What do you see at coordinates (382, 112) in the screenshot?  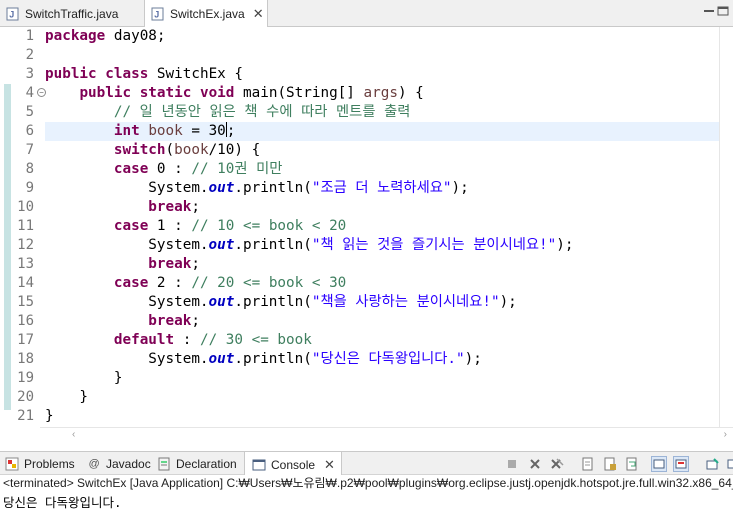 I see `code-line: // 일 년동안 읽은 책 수에 따라 멘트를 출력` at bounding box center [382, 112].